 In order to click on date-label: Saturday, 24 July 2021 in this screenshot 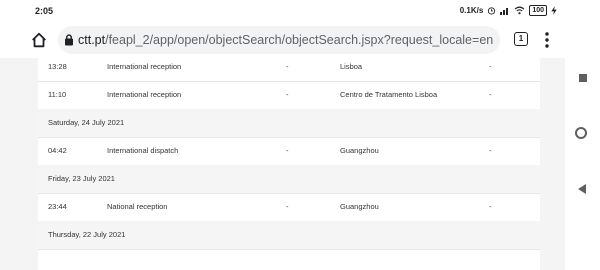, I will do `click(86, 122)`.